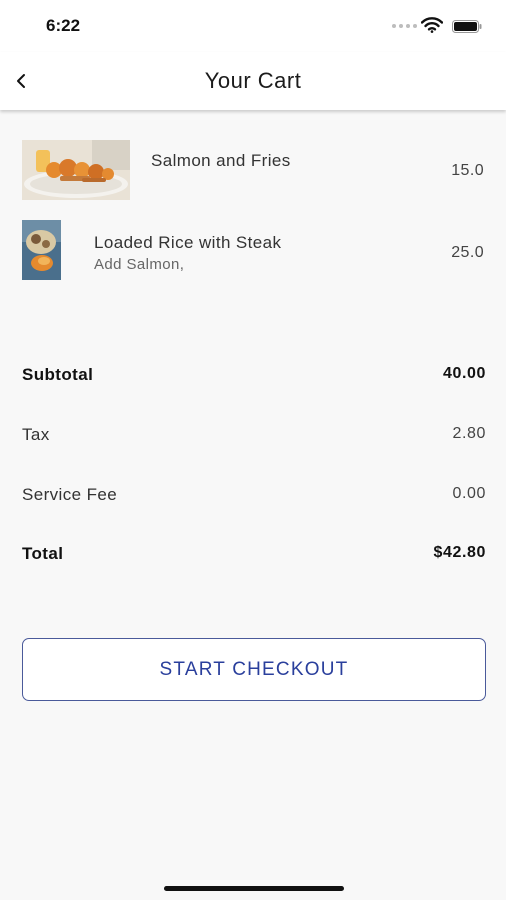  I want to click on item-name: Loaded Rice with Steak, so click(188, 242).